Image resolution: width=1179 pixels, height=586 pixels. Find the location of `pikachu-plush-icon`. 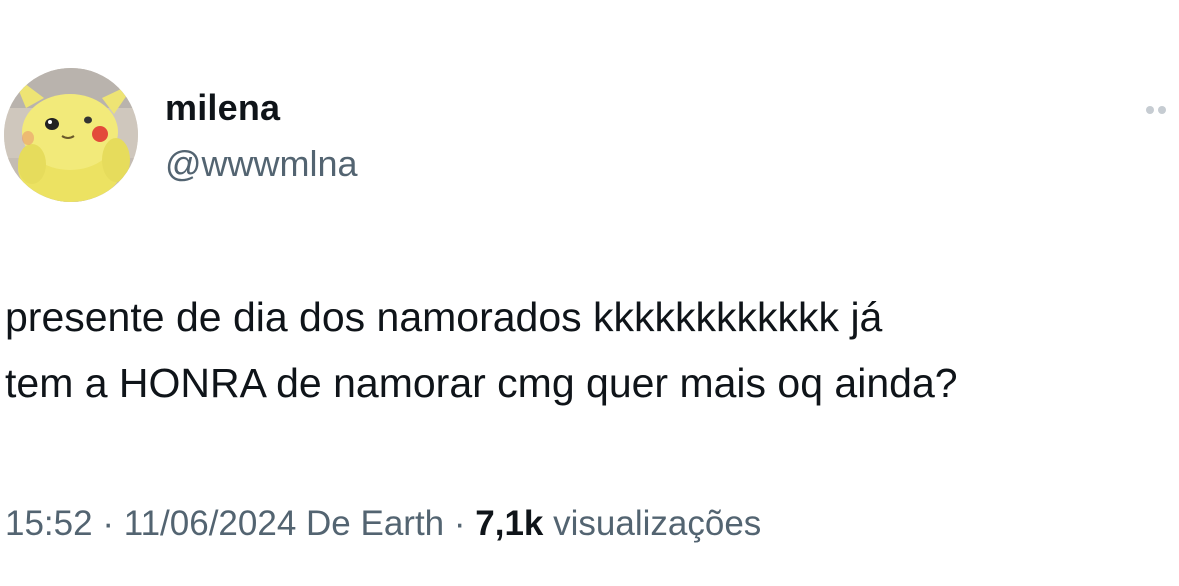

pikachu-plush-icon is located at coordinates (71, 135).